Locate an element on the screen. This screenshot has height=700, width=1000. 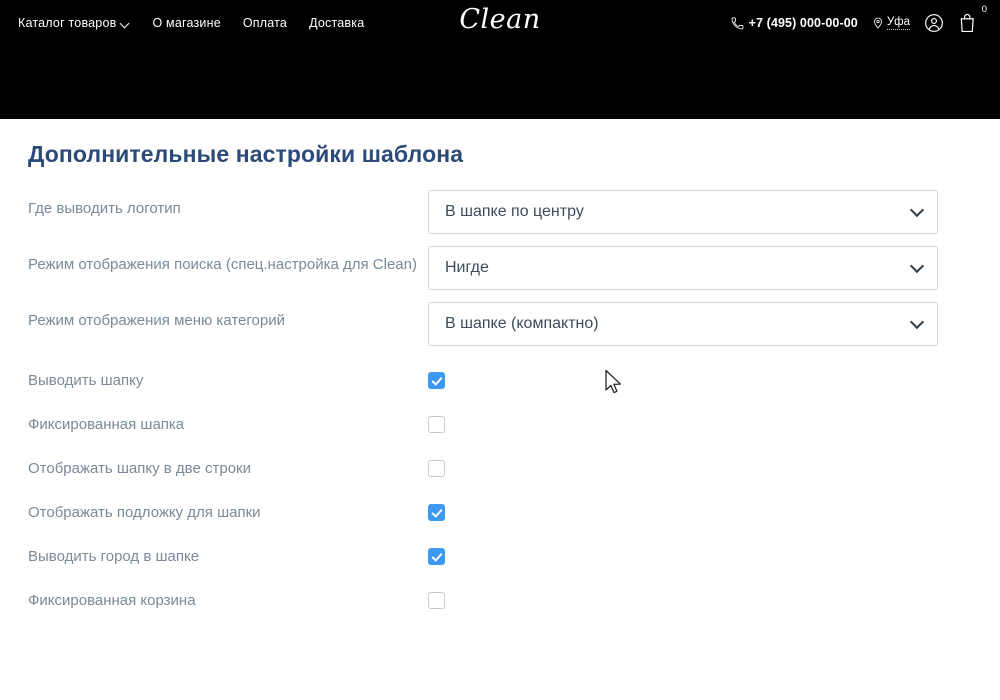
header-backdrop-checkbox is located at coordinates (436, 512).